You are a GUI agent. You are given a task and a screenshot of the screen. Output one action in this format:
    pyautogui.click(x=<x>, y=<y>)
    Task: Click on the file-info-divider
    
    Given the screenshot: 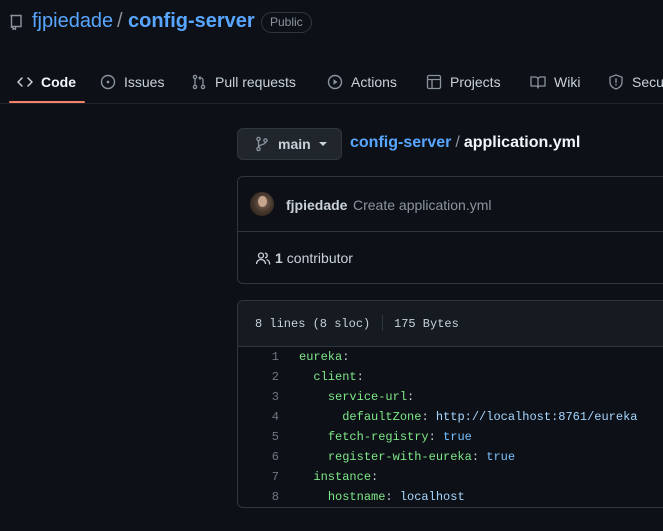 What is the action you would take?
    pyautogui.click(x=382, y=323)
    